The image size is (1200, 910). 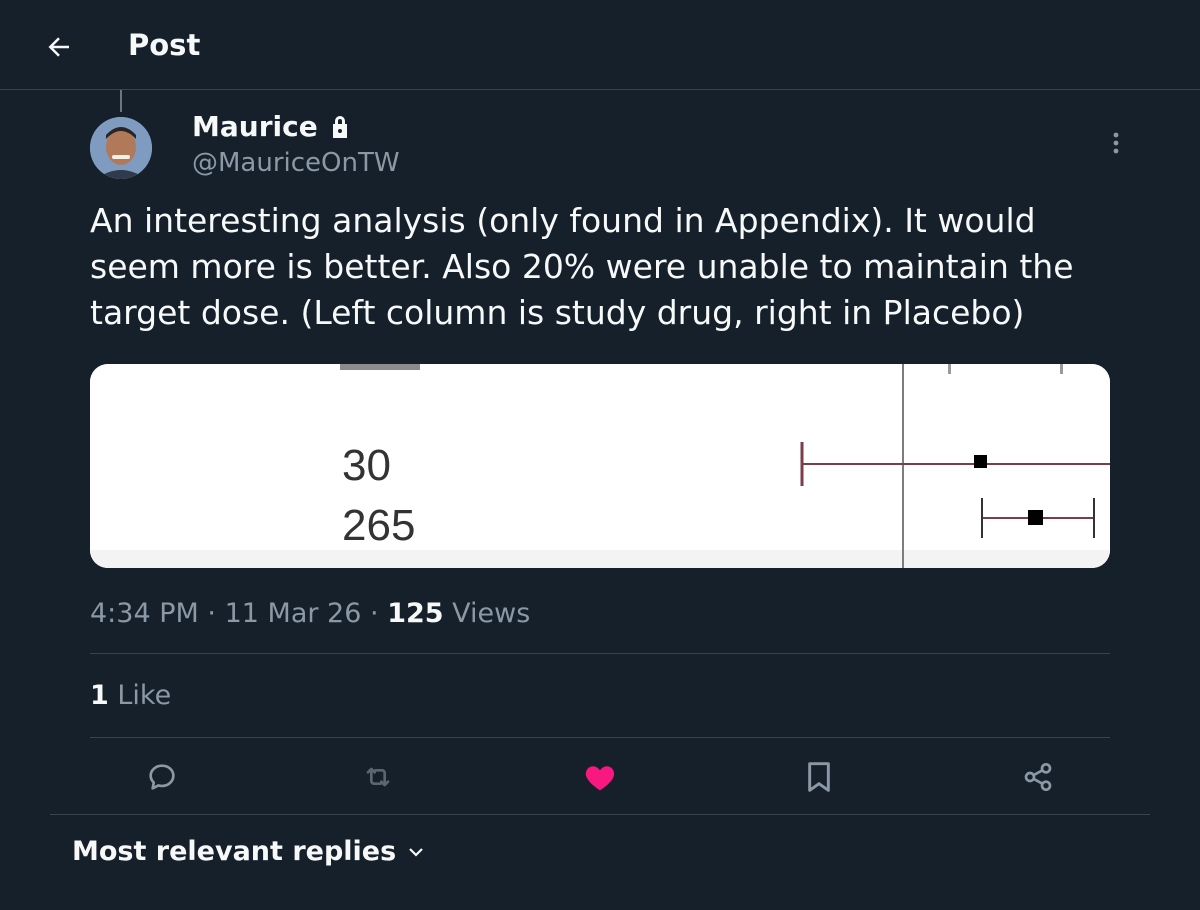 I want to click on likes-summary: 1 Like, so click(x=130, y=695).